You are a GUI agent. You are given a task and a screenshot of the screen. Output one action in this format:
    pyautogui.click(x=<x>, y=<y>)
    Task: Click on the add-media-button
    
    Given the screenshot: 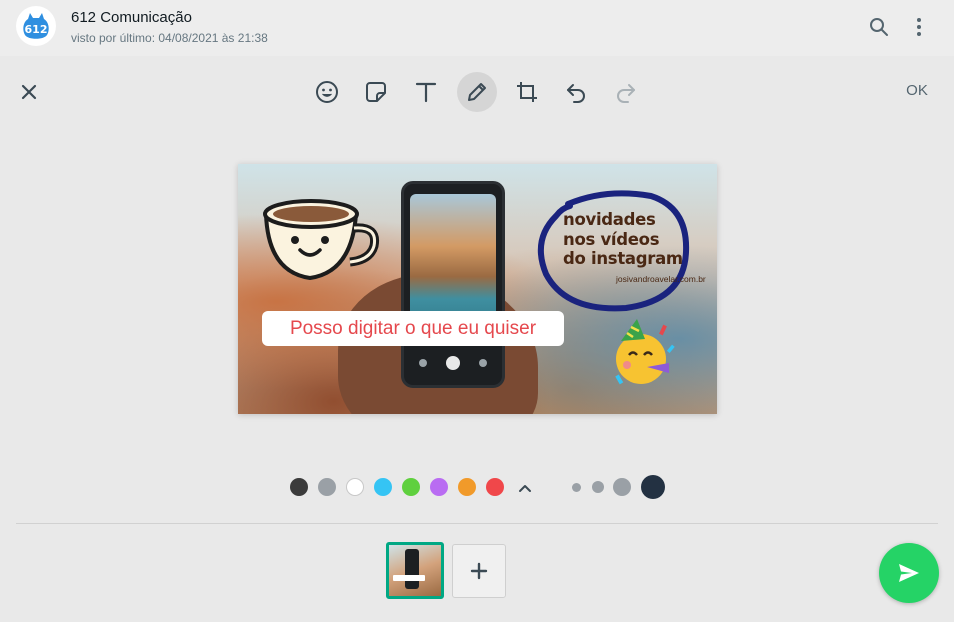 What is the action you would take?
    pyautogui.click(x=479, y=571)
    